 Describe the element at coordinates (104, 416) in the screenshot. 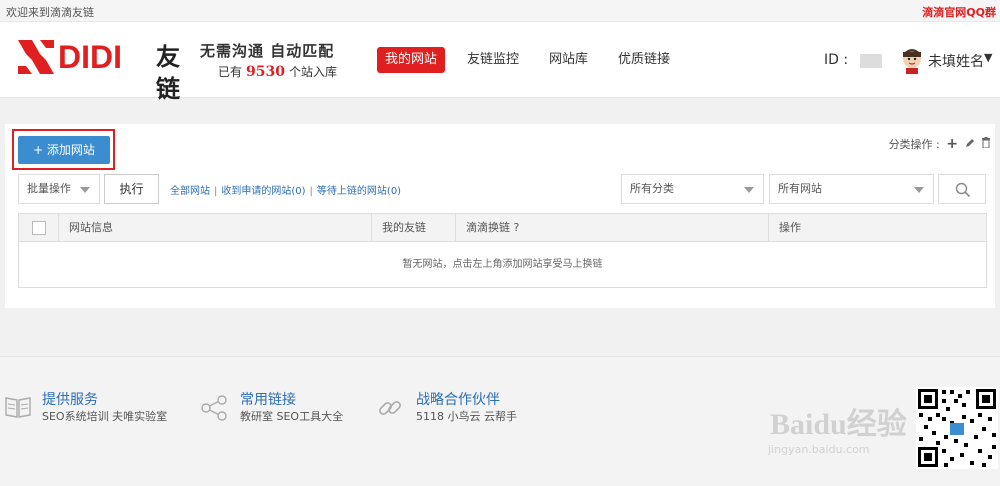

I see `footer-services-links: SEO系统培训 夫唯实验室` at that location.